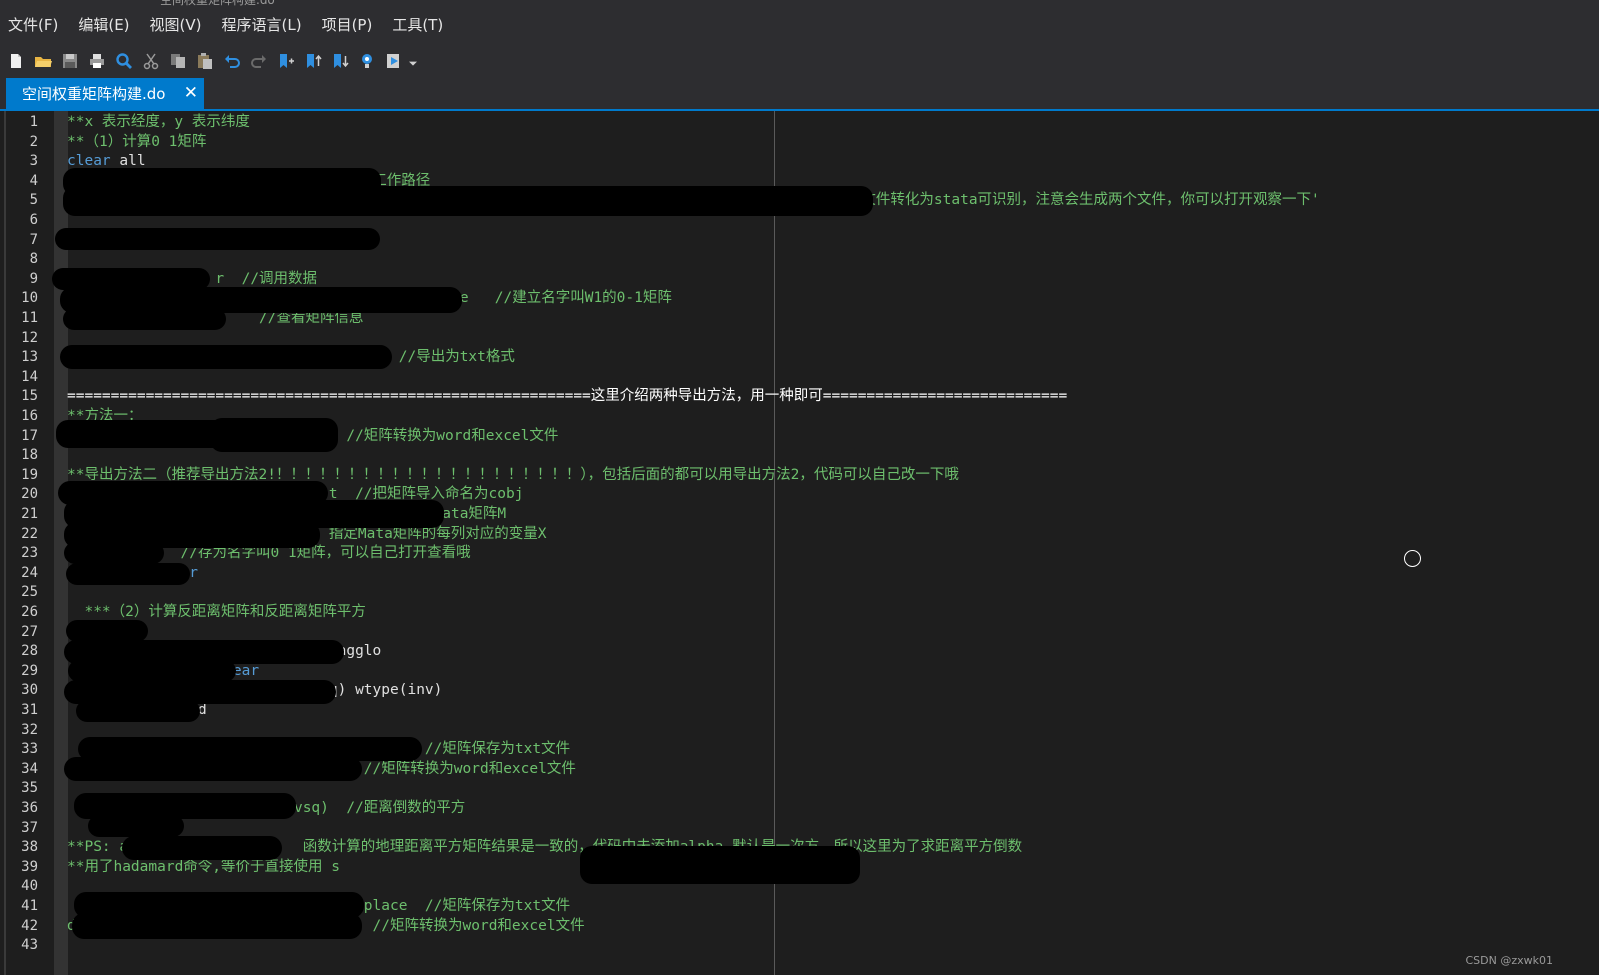 This screenshot has width=1599, height=975. I want to click on watermark: CSDN @zxwk01, so click(1509, 960).